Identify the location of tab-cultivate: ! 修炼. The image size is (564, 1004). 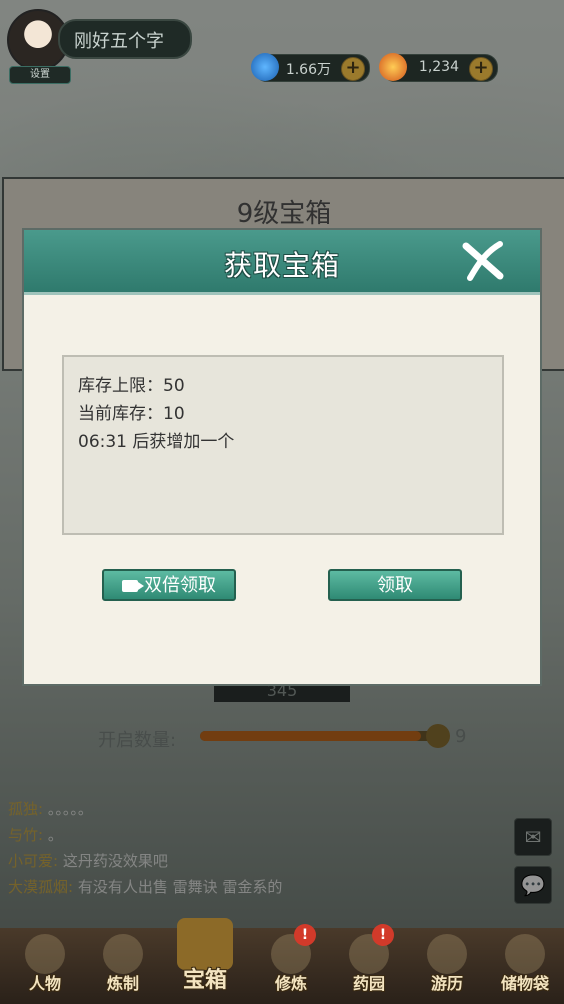
(291, 964).